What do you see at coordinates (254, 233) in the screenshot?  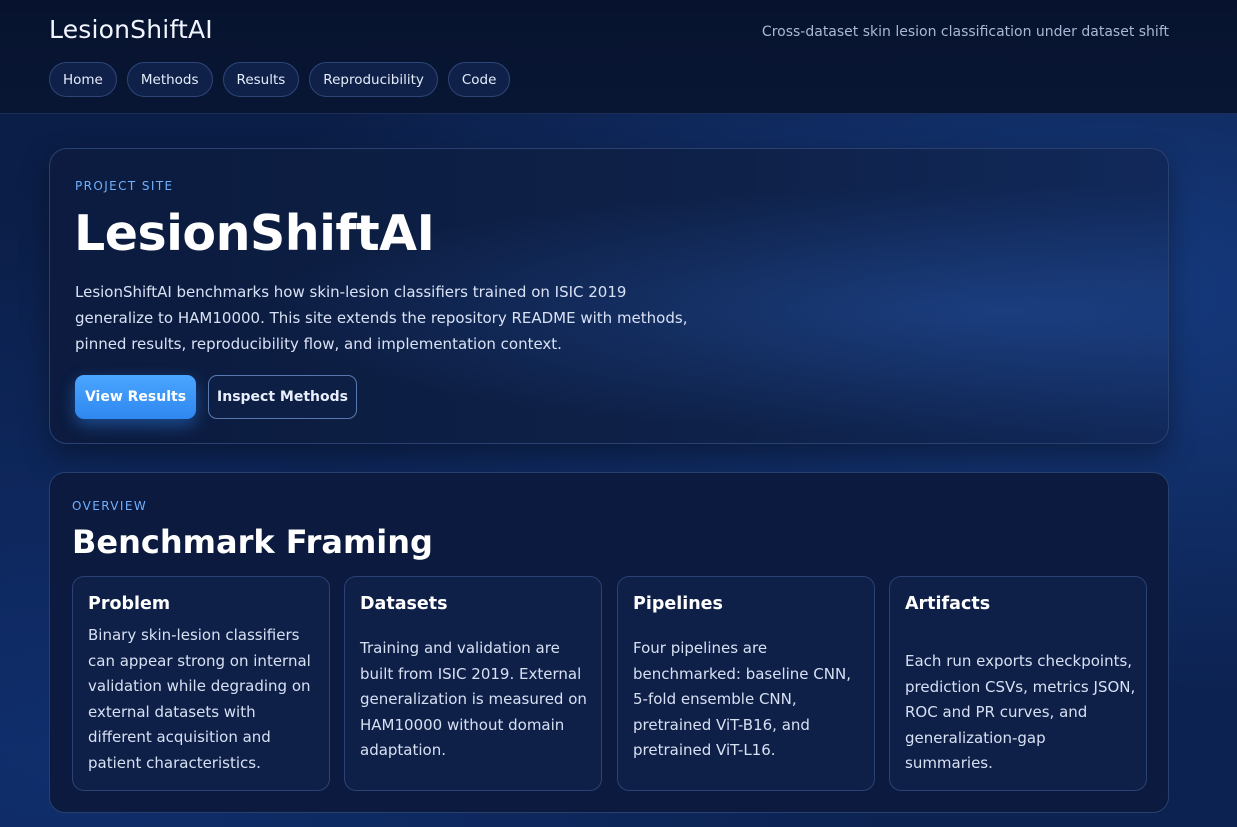 I see `hero-title: LesionShiftAI` at bounding box center [254, 233].